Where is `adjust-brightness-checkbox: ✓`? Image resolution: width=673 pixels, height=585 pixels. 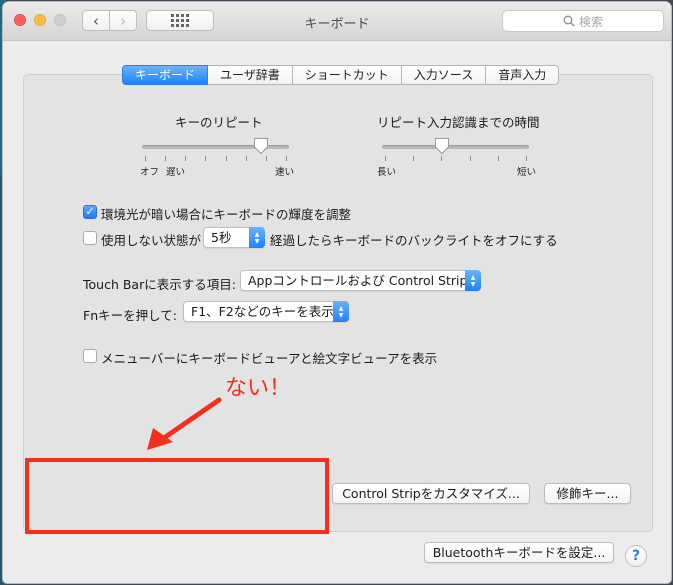
adjust-brightness-checkbox: ✓ is located at coordinates (90, 212).